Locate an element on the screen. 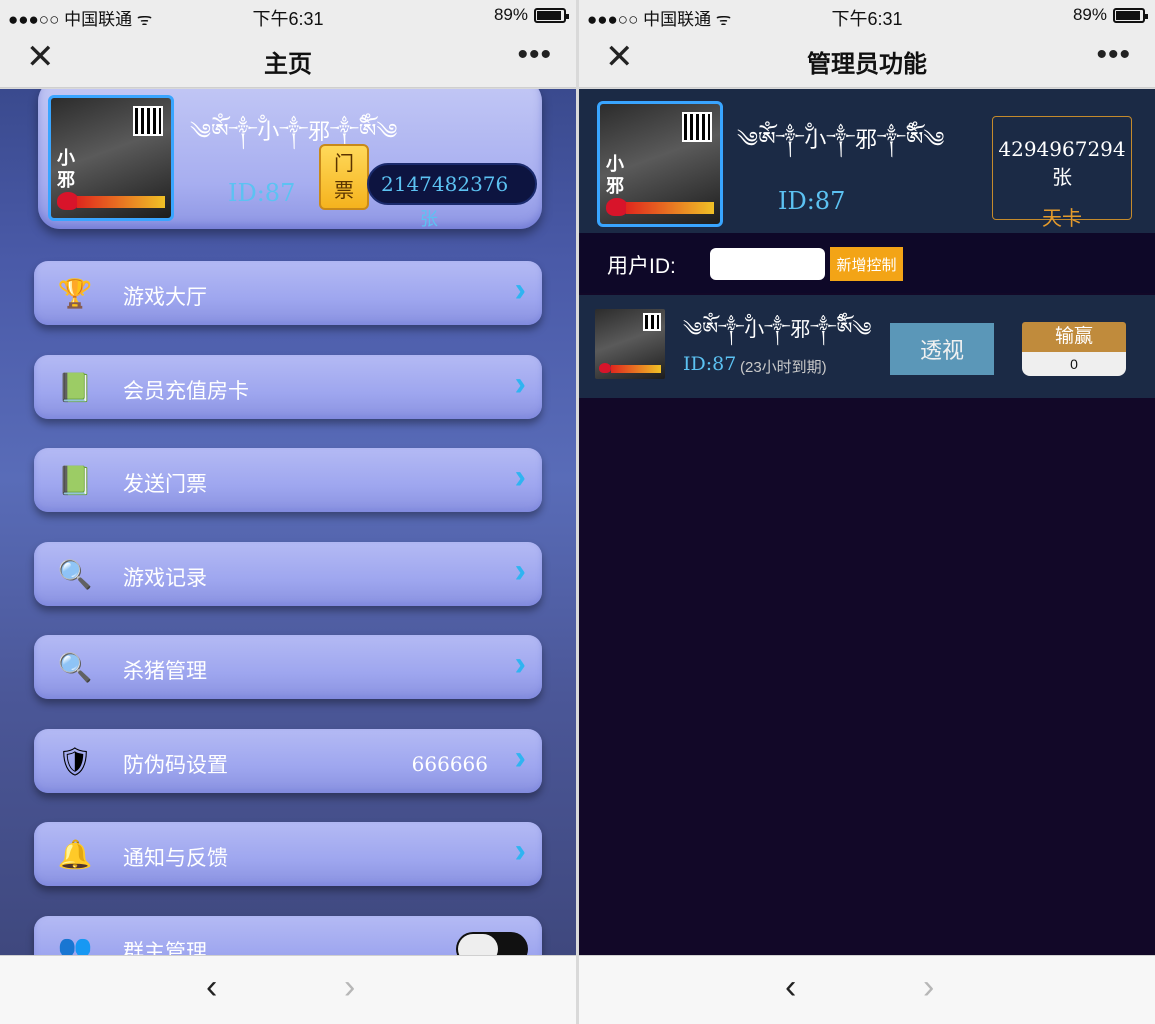 The width and height of the screenshot is (1155, 1024). ticket-badge: 门 票 is located at coordinates (344, 177).